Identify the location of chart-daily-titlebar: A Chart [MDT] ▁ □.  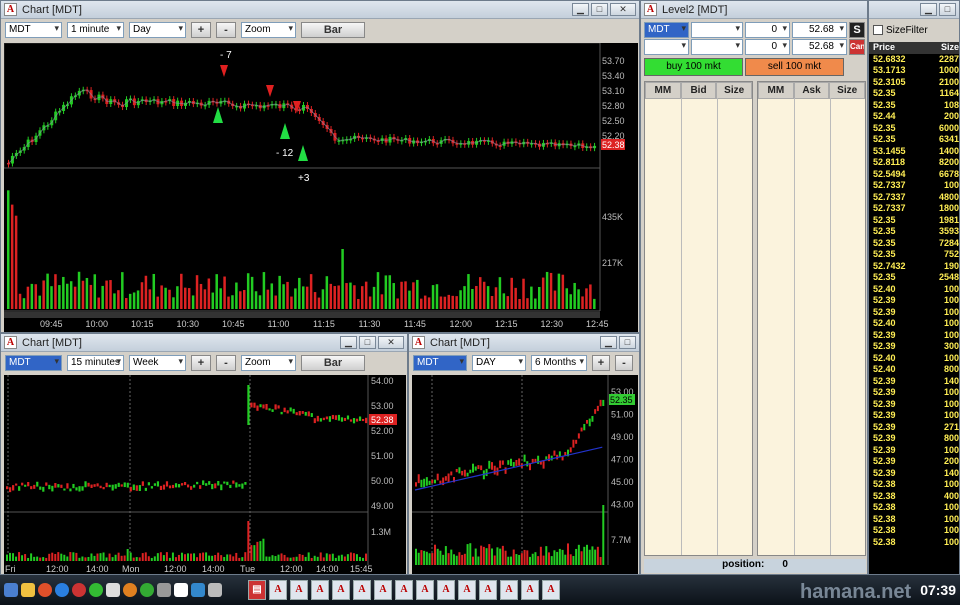
(524, 343).